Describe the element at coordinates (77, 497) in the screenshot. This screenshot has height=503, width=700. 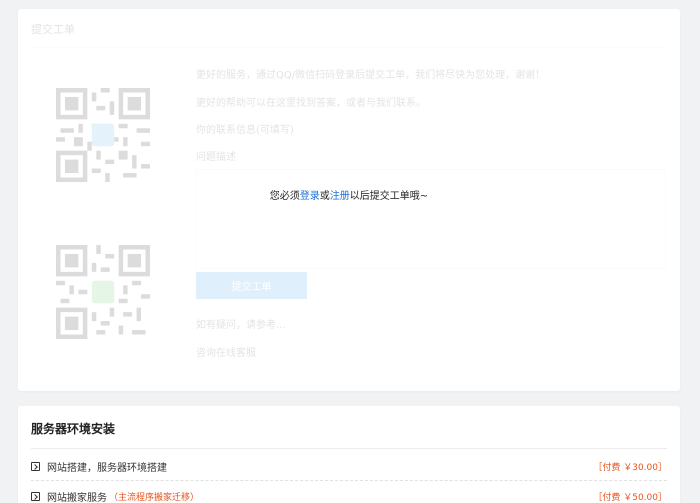
I see `service-name: 网站搬家服务` at that location.